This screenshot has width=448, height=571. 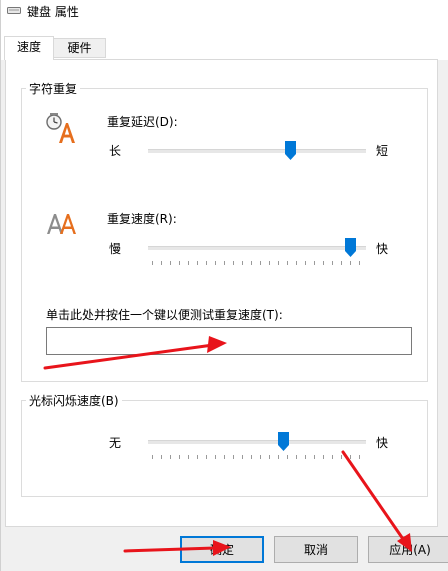 What do you see at coordinates (164, 315) in the screenshot?
I see `repeat-test-label: 单击此处并按住一个键以便测试重复速度(T):` at bounding box center [164, 315].